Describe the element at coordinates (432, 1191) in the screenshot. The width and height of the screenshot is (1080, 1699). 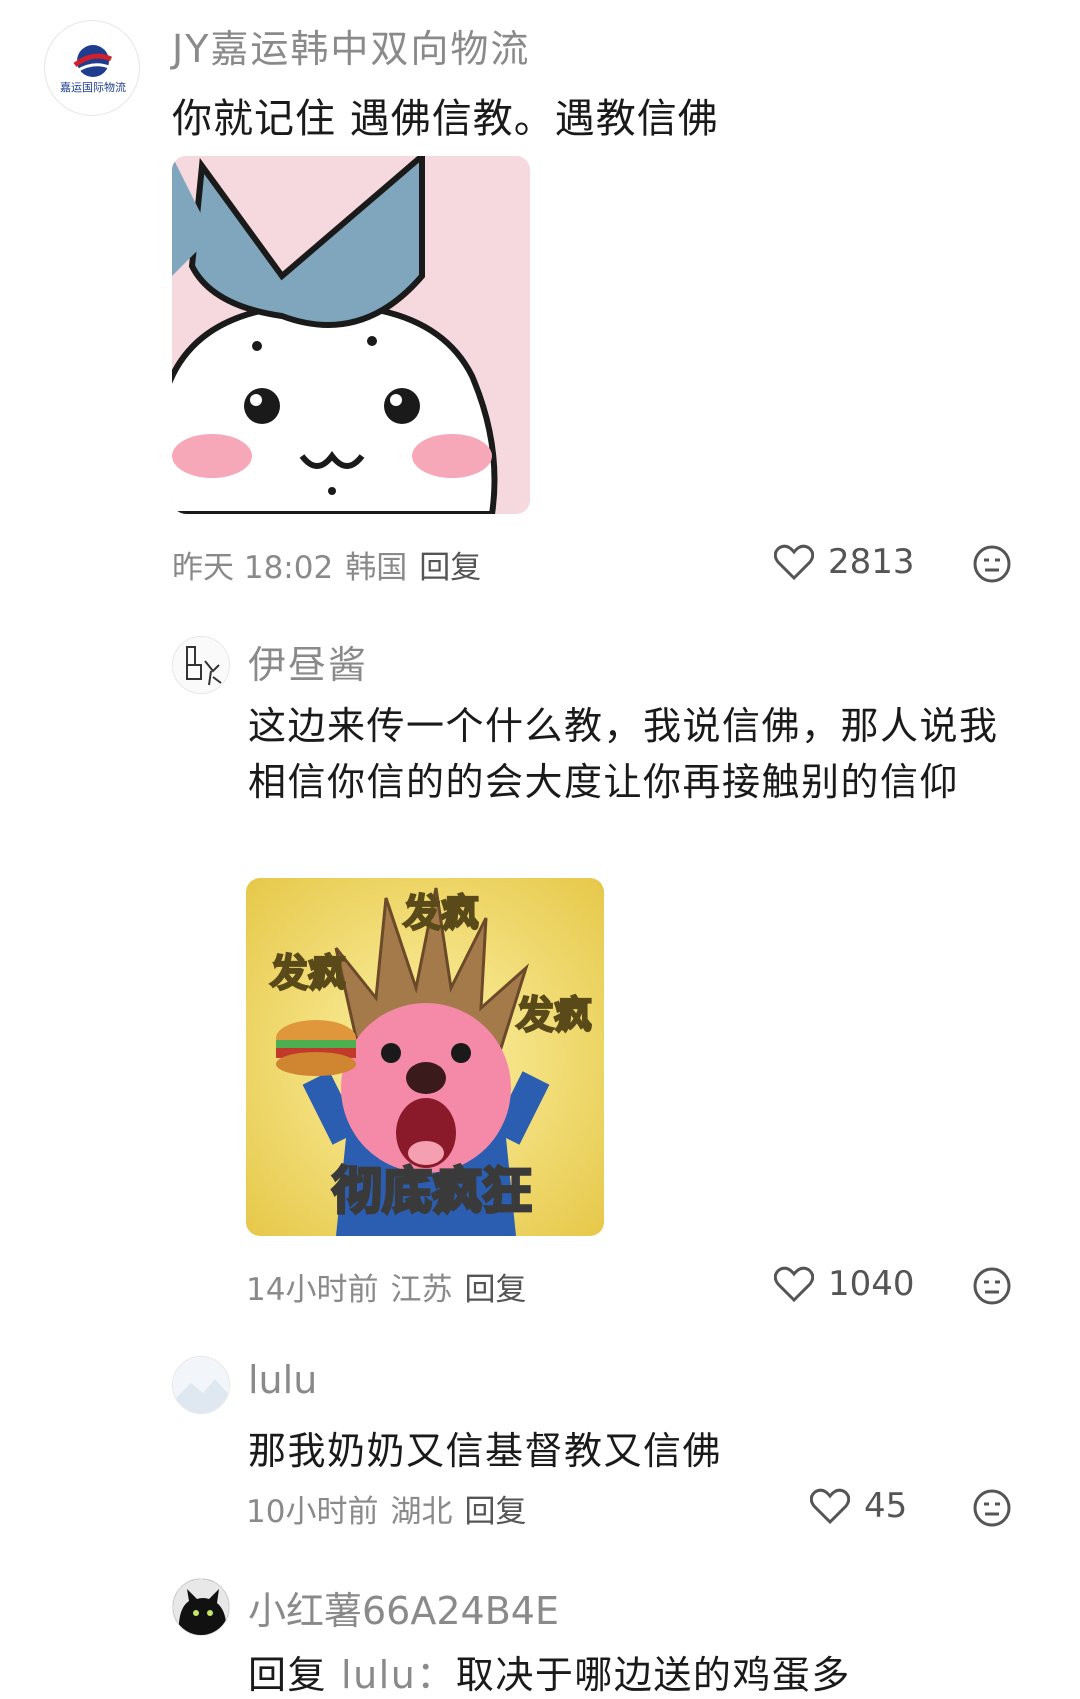
I see `svg-text: 彻底疯狂` at that location.